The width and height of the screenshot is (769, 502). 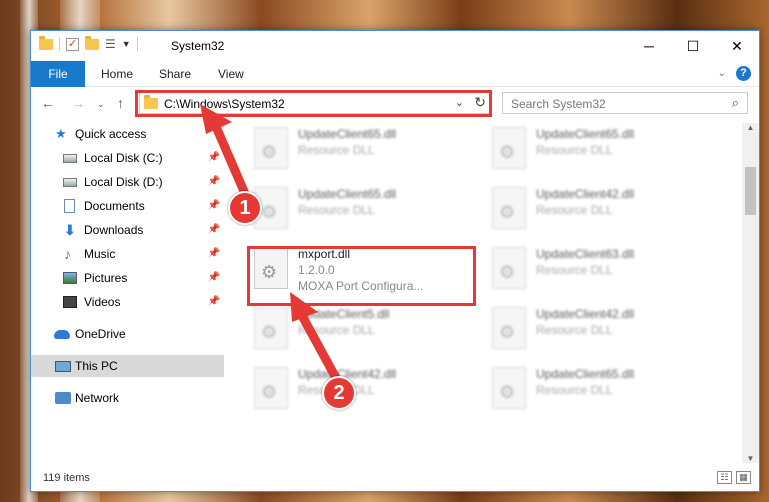 What do you see at coordinates (245, 208) in the screenshot?
I see `step-1-badge: 1` at bounding box center [245, 208].